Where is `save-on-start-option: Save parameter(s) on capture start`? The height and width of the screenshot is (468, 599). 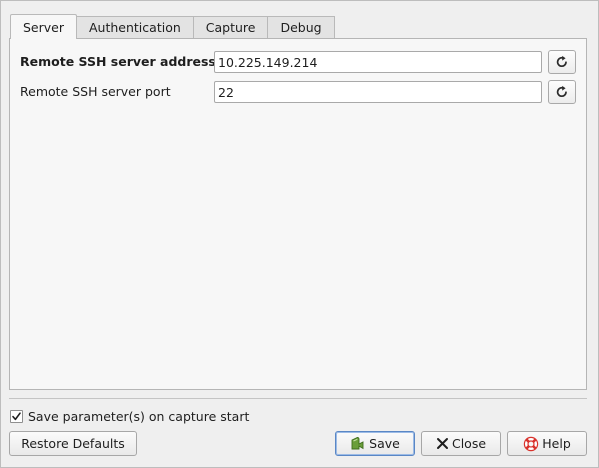 save-on-start-option: Save parameter(s) on capture start is located at coordinates (129, 416).